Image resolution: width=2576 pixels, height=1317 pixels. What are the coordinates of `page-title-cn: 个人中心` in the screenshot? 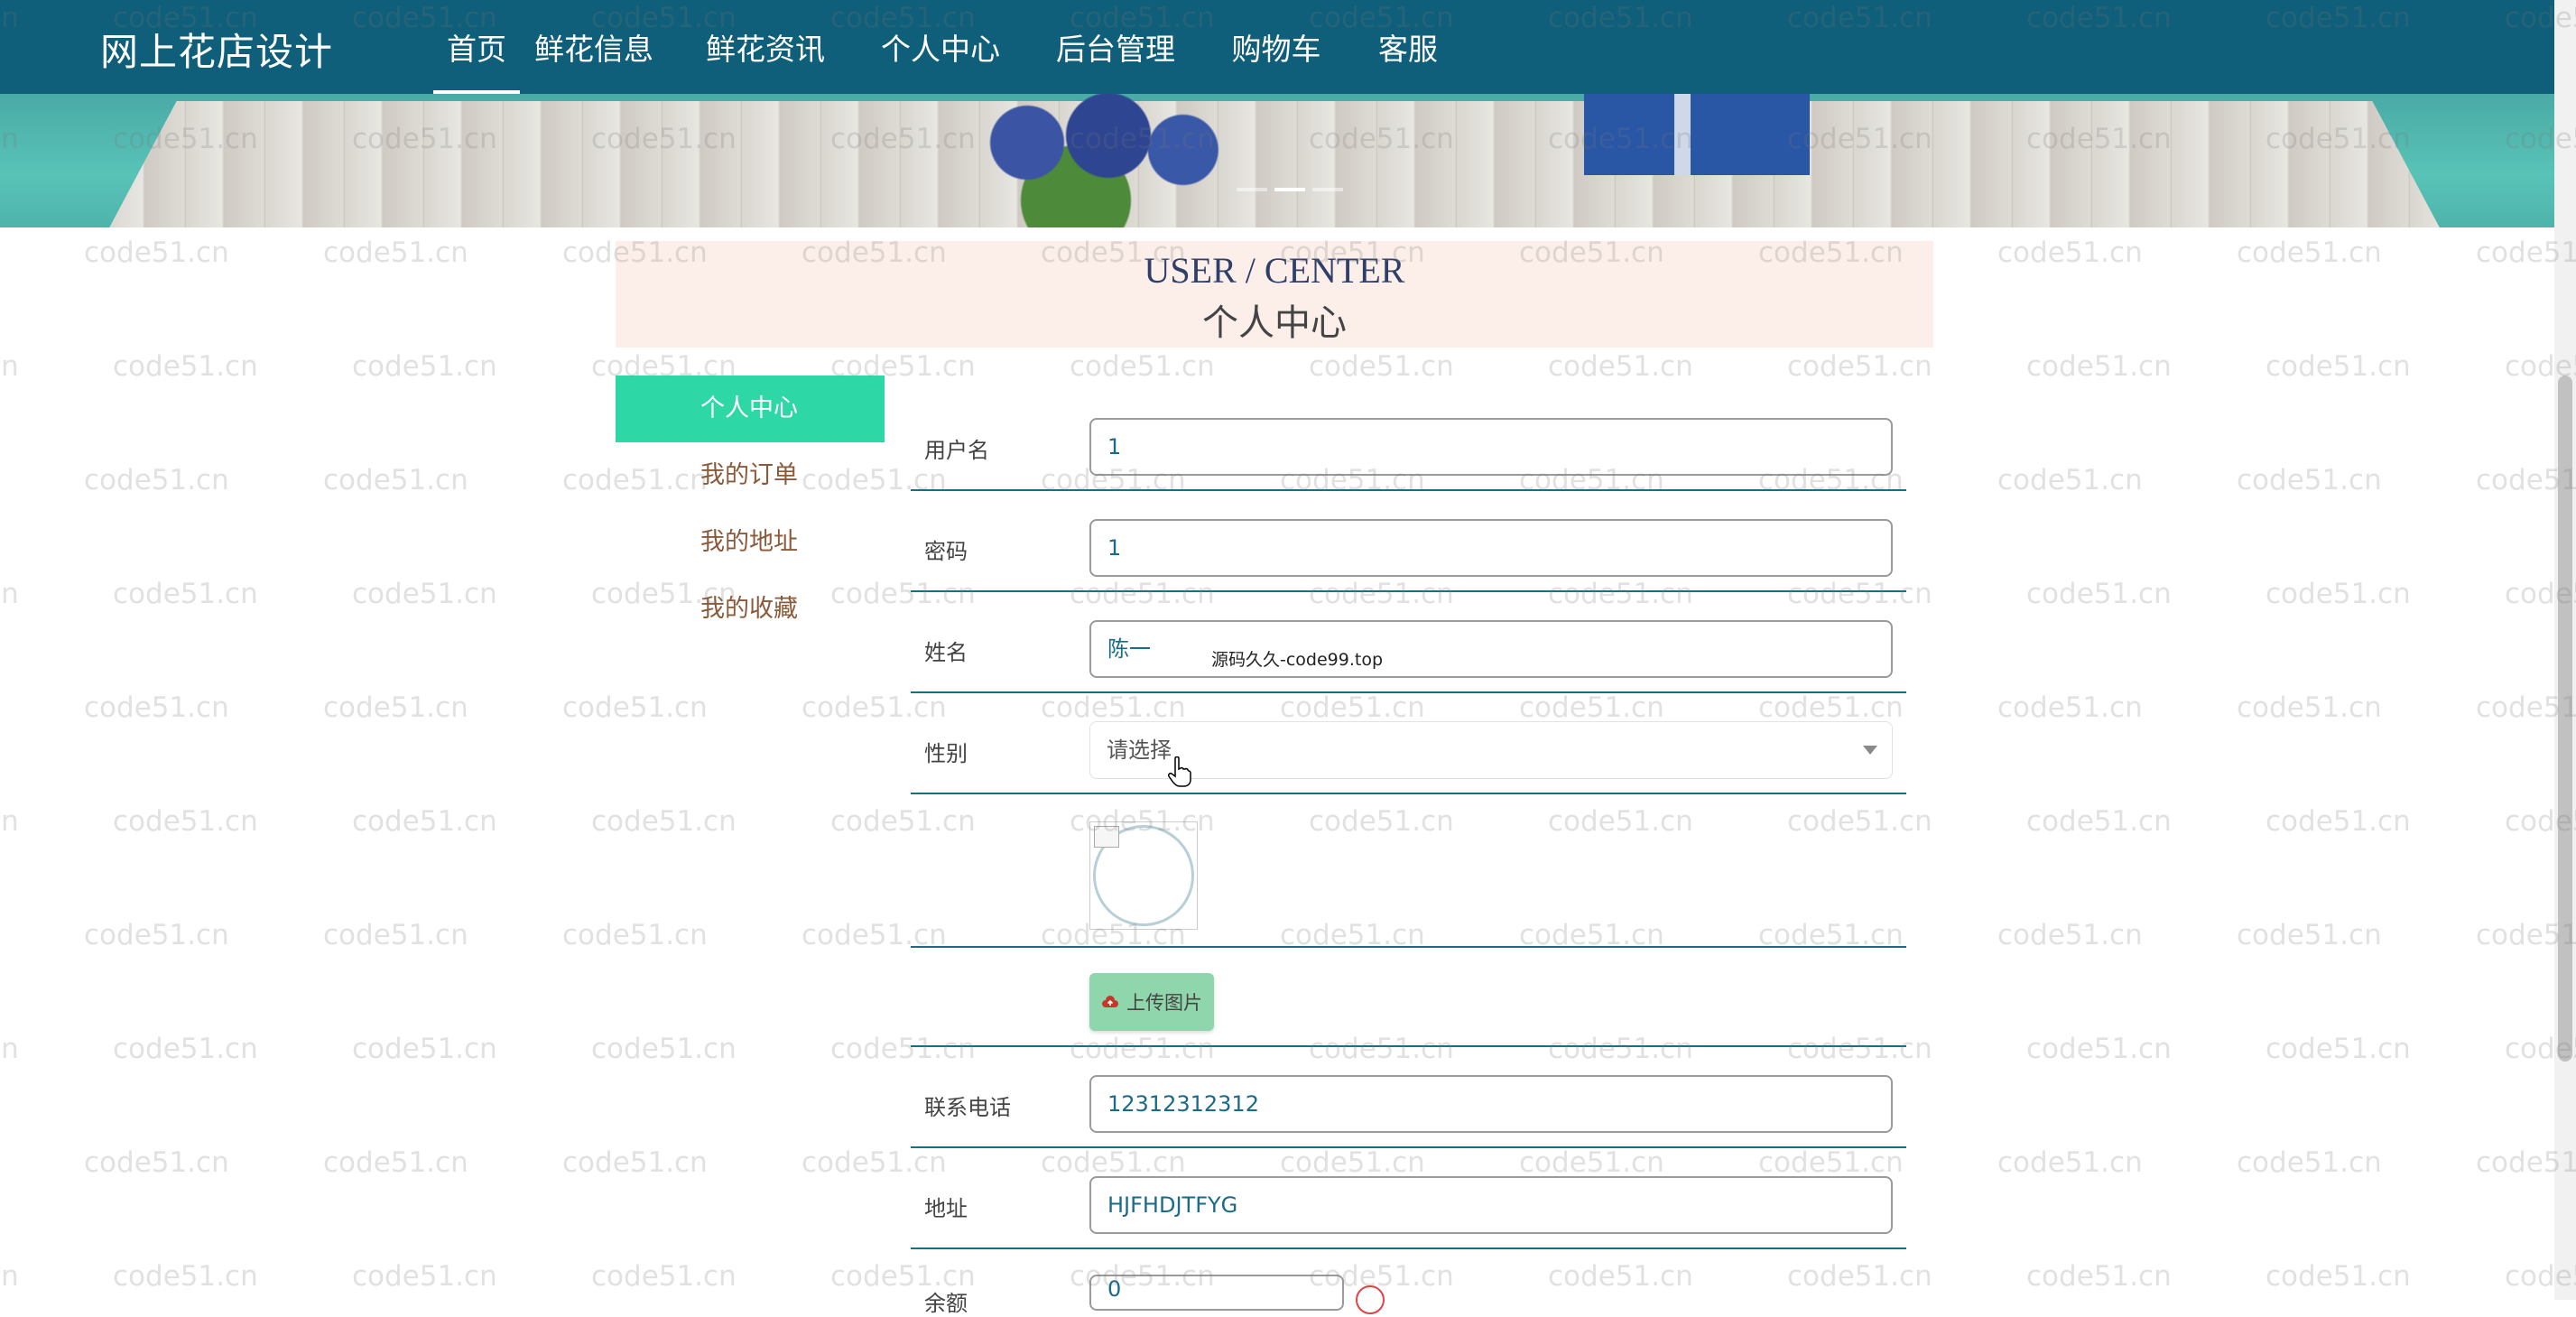 It's located at (1274, 323).